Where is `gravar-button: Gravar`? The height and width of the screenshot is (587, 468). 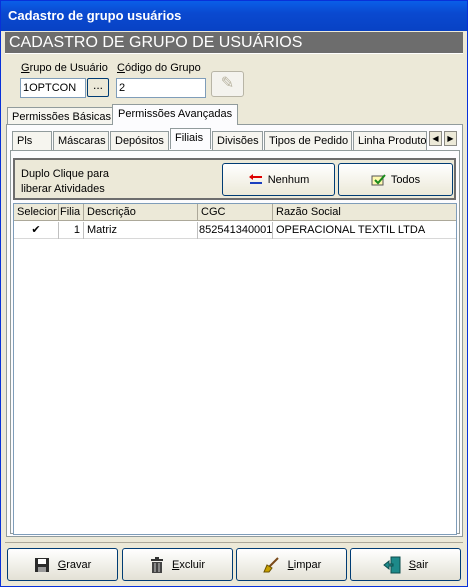
gravar-button: Gravar is located at coordinates (62, 564).